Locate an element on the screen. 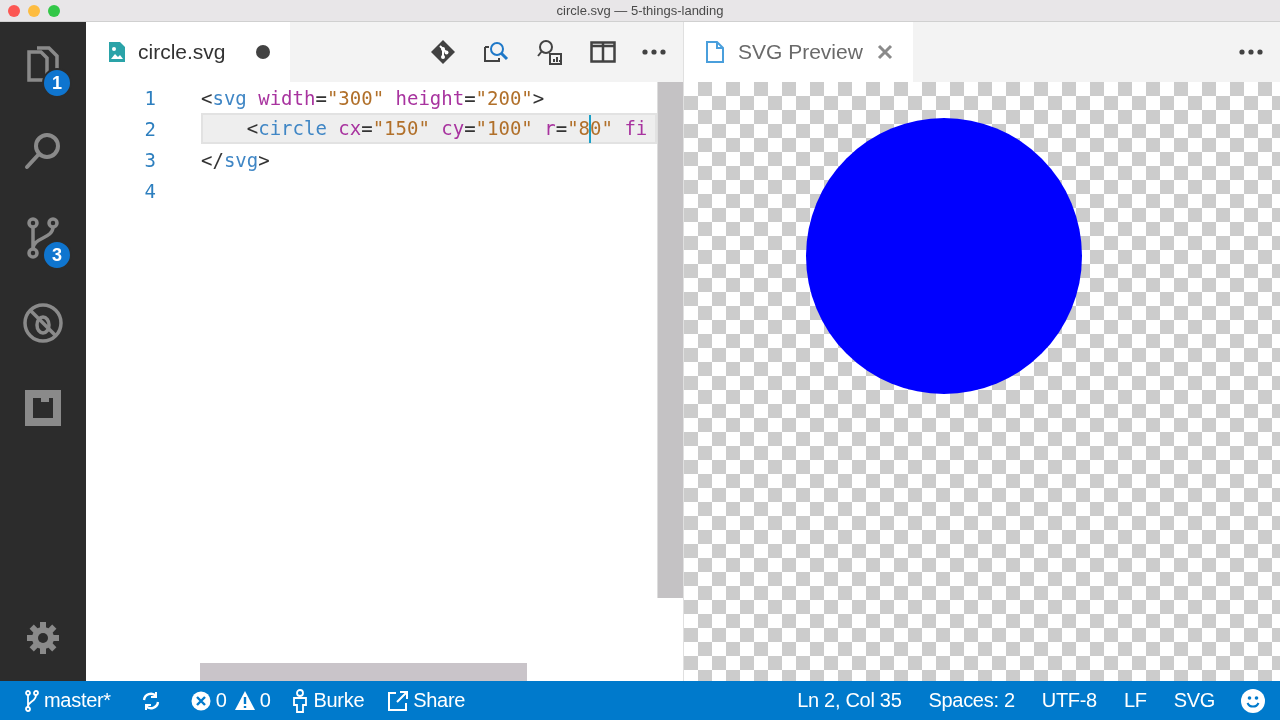 This screenshot has height=720, width=1280. status-item: master* is located at coordinates (68, 700).